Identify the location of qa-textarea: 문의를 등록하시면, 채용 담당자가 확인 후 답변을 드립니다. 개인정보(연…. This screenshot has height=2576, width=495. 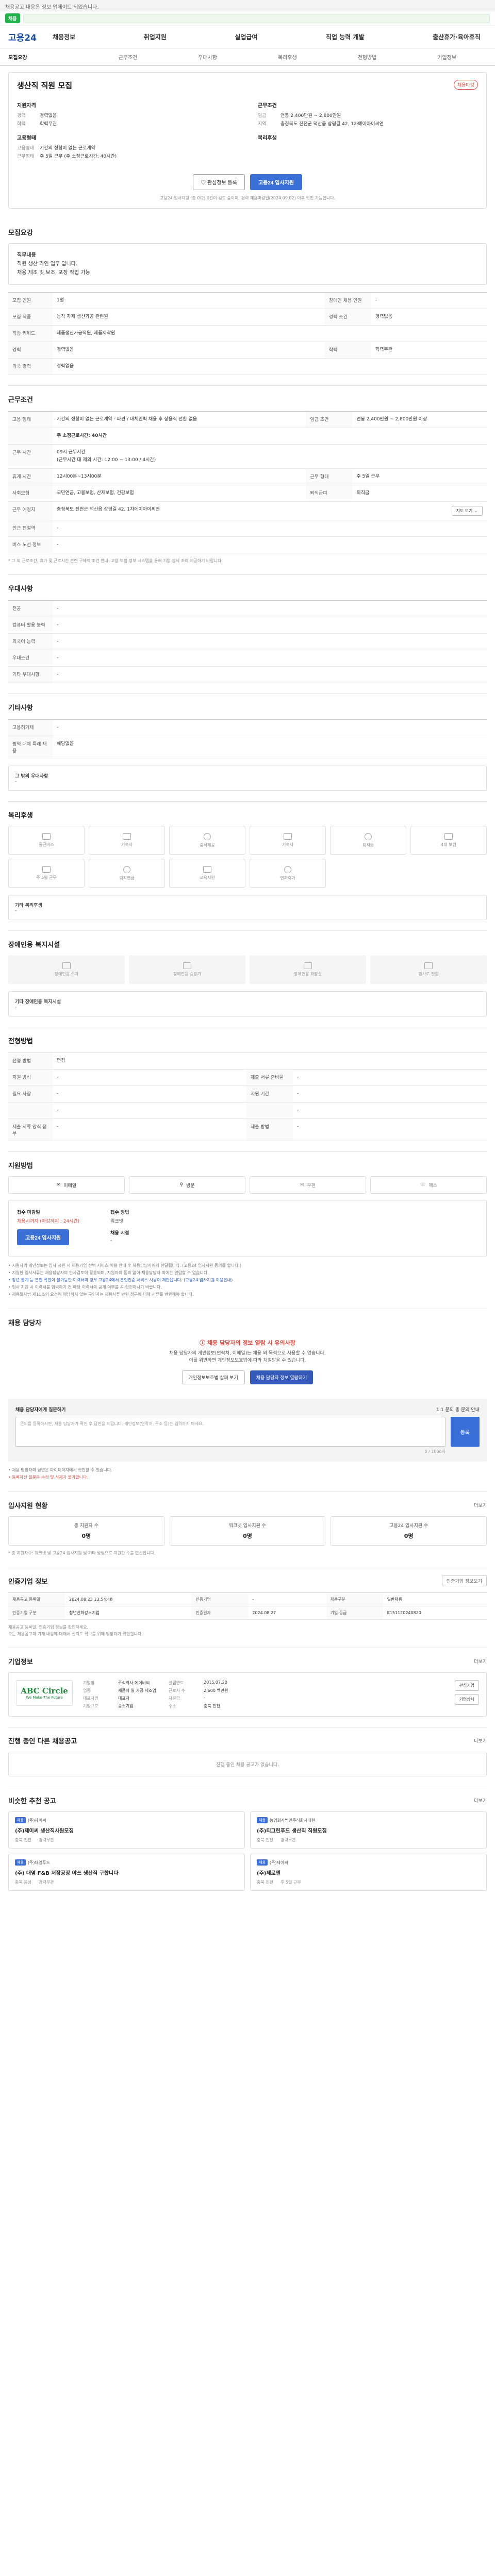
(231, 1432).